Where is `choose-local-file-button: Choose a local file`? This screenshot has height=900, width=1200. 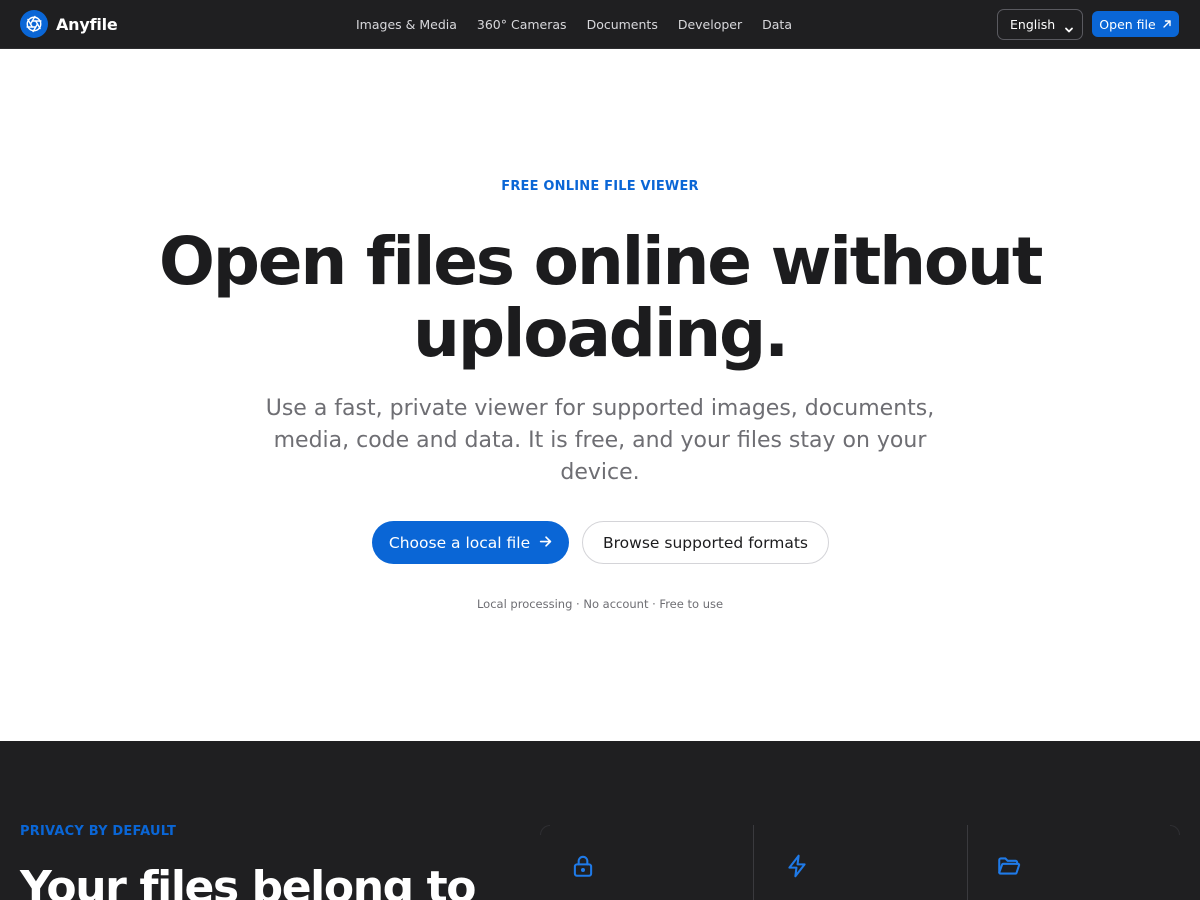 choose-local-file-button: Choose a local file is located at coordinates (470, 542).